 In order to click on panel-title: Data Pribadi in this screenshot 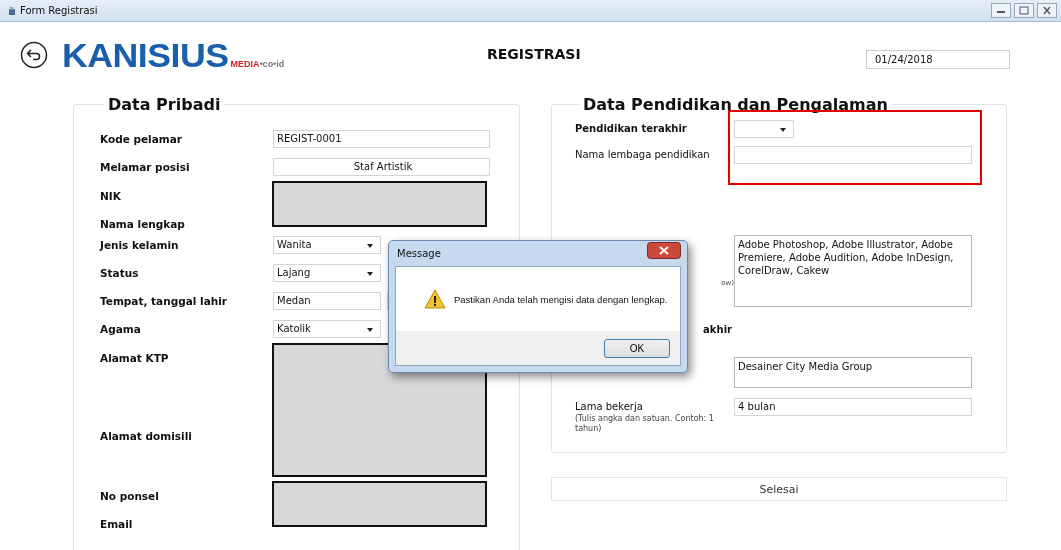, I will do `click(164, 104)`.